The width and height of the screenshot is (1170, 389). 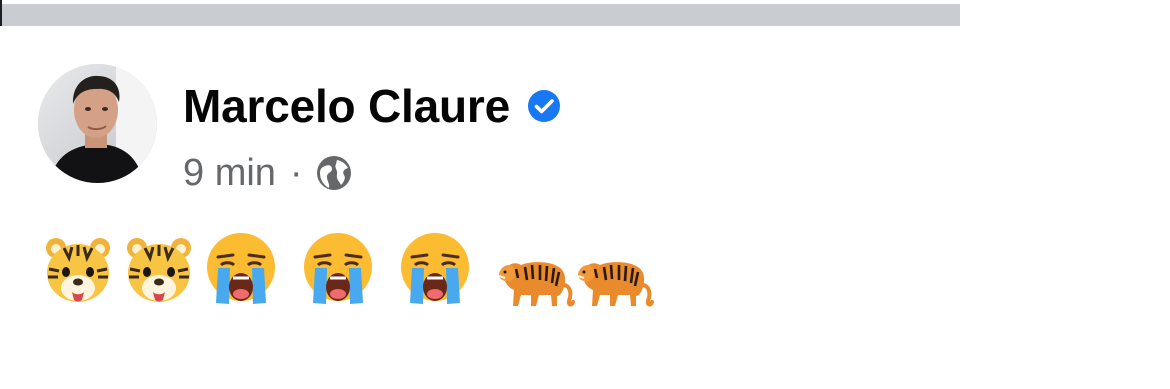 What do you see at coordinates (229, 173) in the screenshot?
I see `post-timestamp: 9 min` at bounding box center [229, 173].